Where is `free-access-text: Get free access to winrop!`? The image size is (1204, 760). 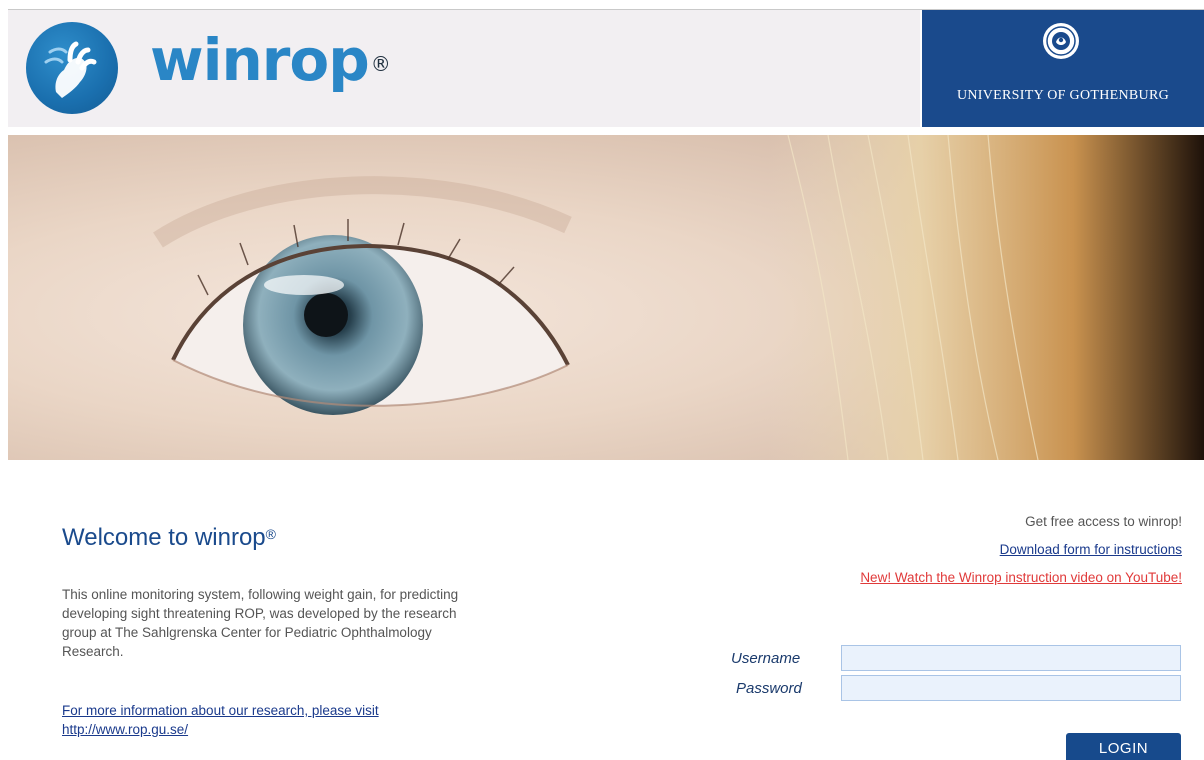
free-access-text: Get free access to winrop! is located at coordinates (1103, 521).